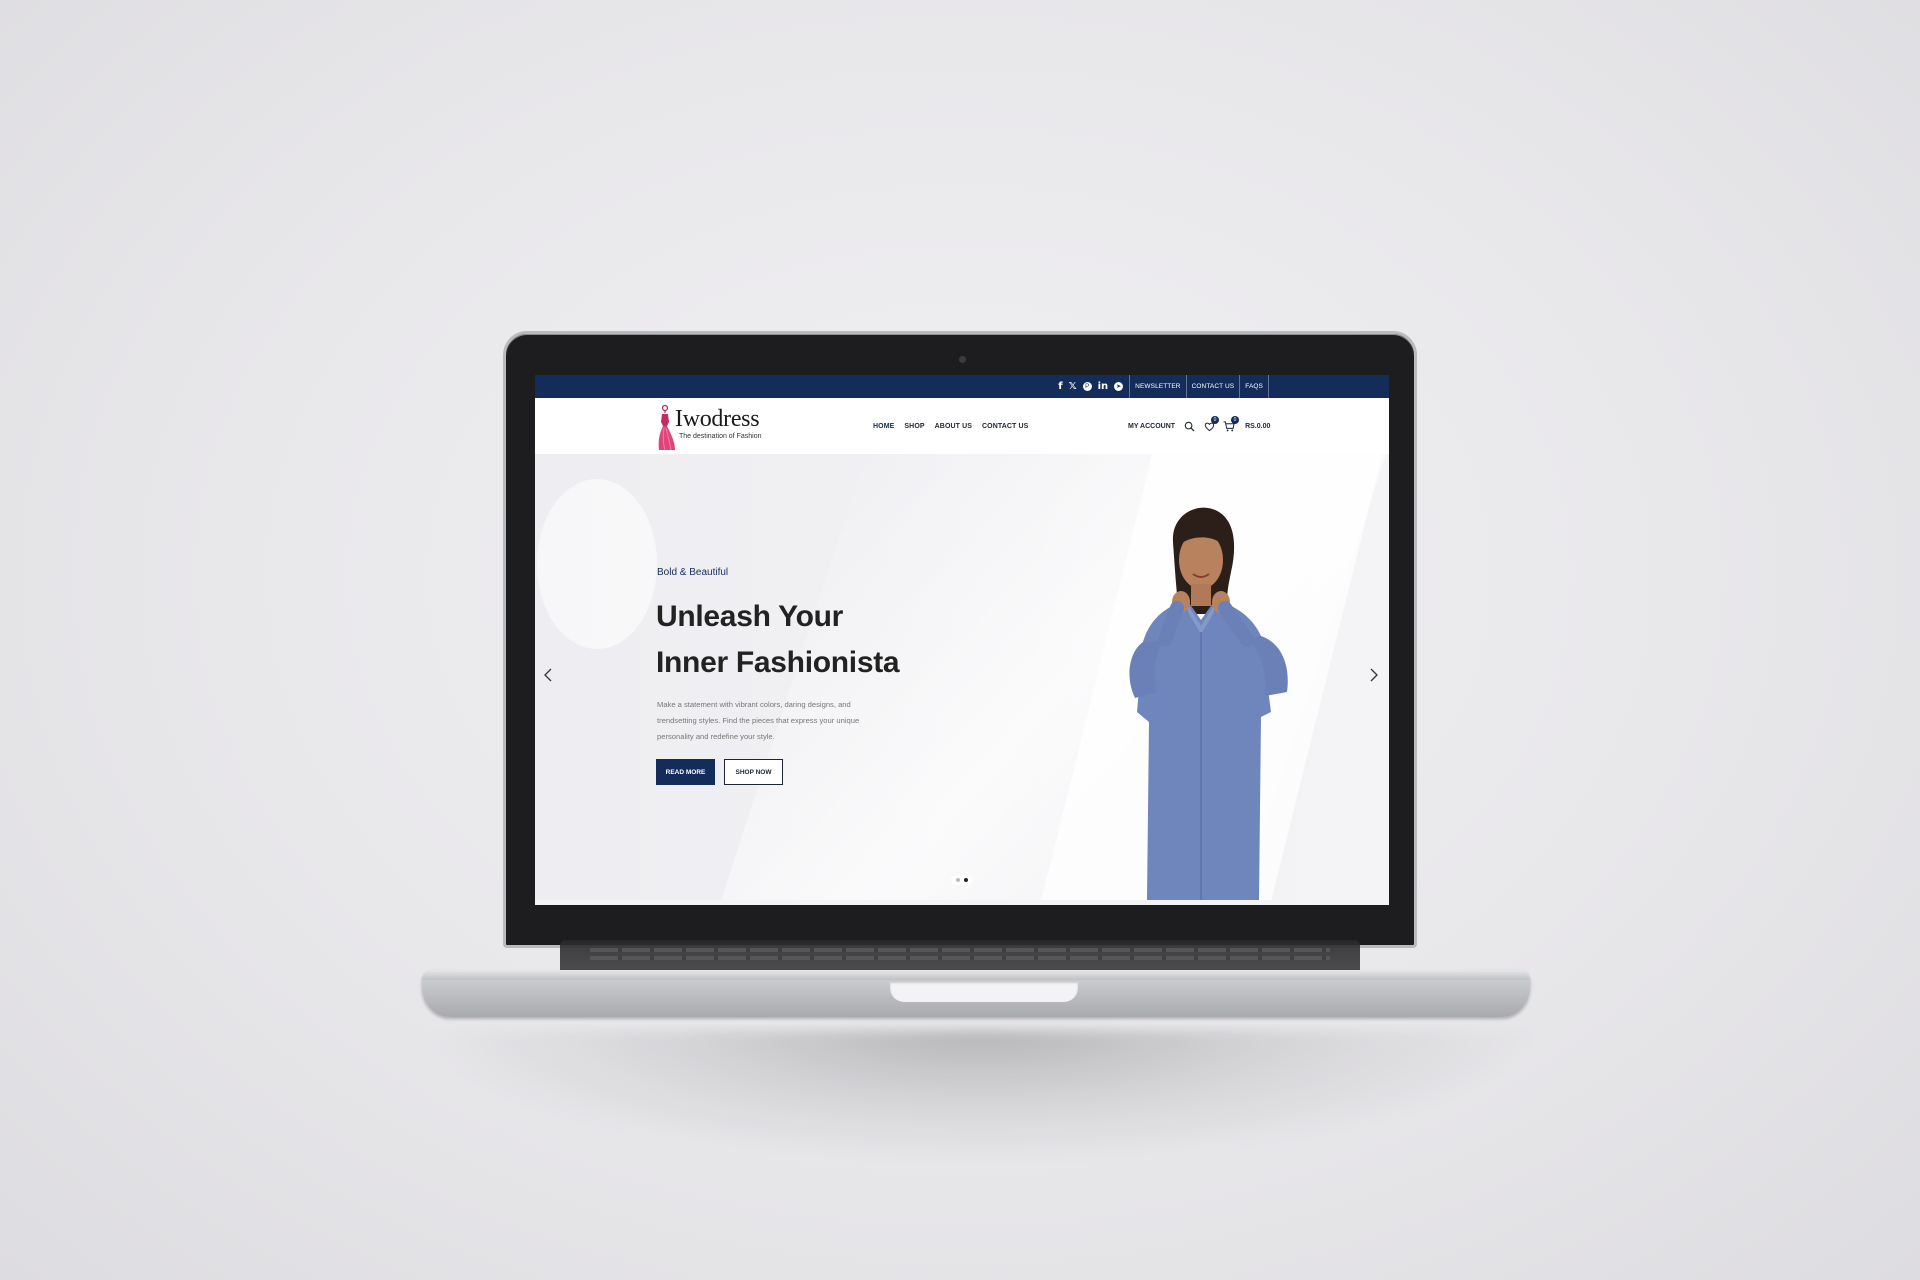 Image resolution: width=1920 pixels, height=1280 pixels. I want to click on linkedin-icon: in, so click(1103, 386).